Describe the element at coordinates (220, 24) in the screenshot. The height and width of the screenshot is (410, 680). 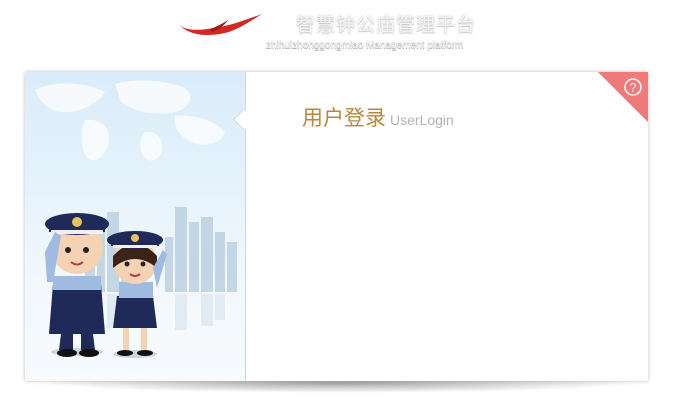
I see `red-ribbon-logo-icon` at that location.